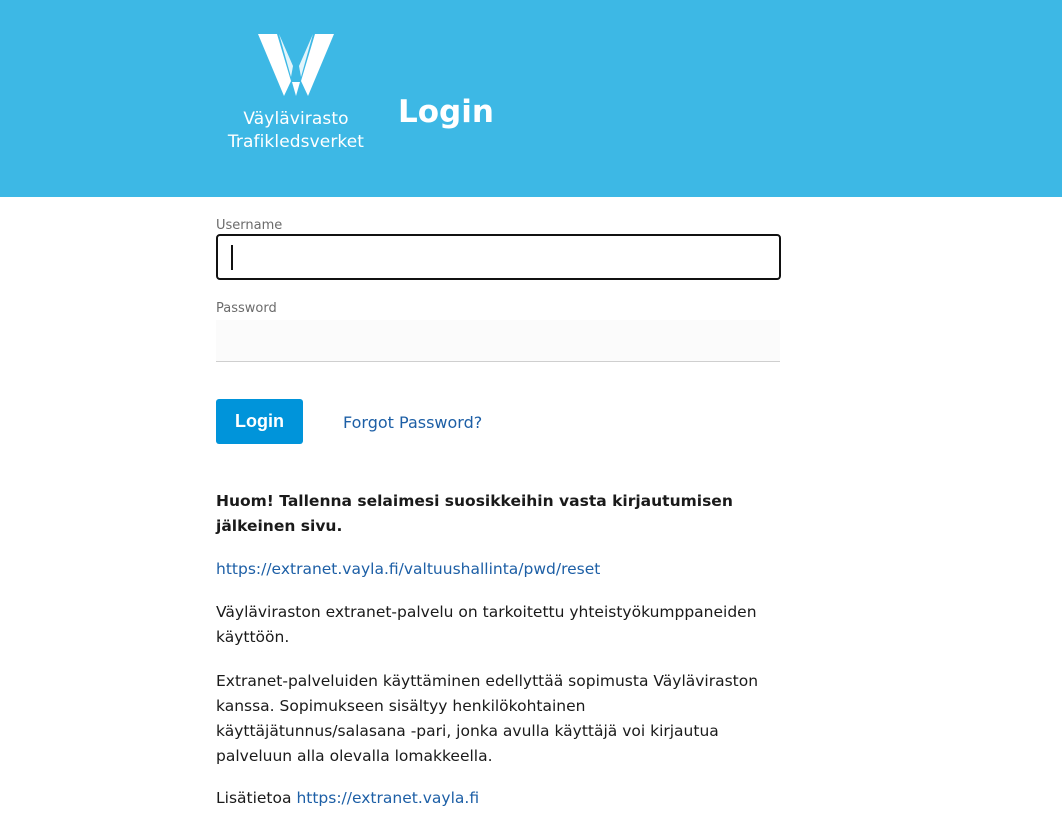 The image size is (1062, 837). I want to click on vaylavirasto-logo: Väylävirasto Trafikledsverket, so click(296, 95).